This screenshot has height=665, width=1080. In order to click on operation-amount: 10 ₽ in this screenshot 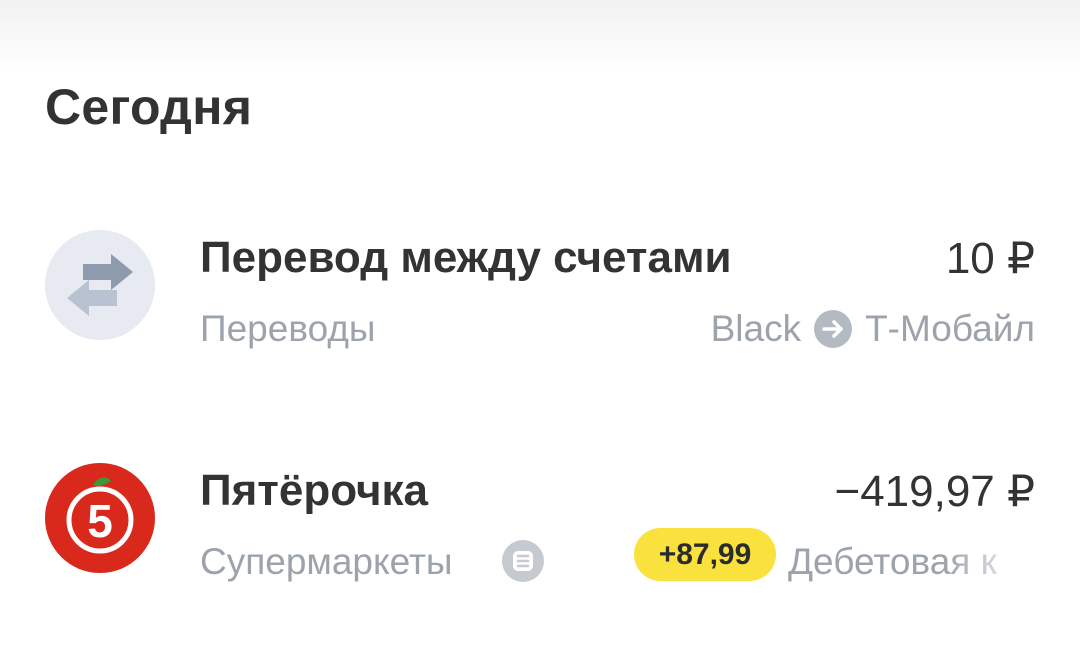, I will do `click(990, 258)`.